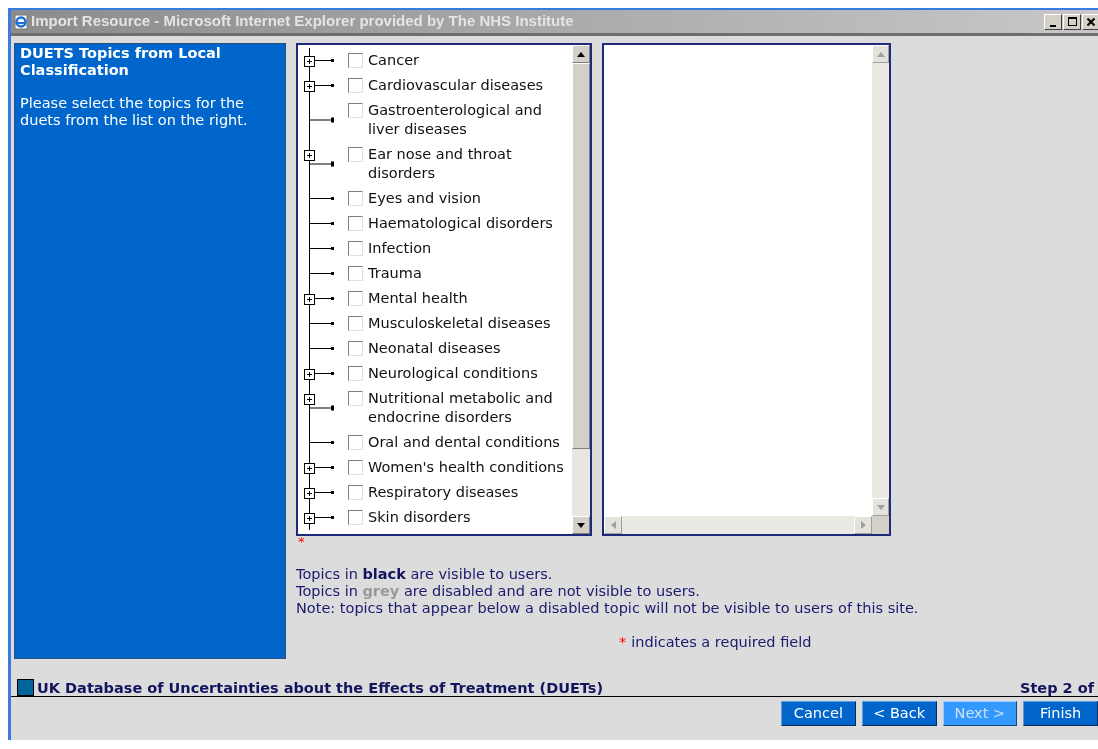 This screenshot has width=1098, height=749. I want to click on topic-label: Skin disorders, so click(420, 517).